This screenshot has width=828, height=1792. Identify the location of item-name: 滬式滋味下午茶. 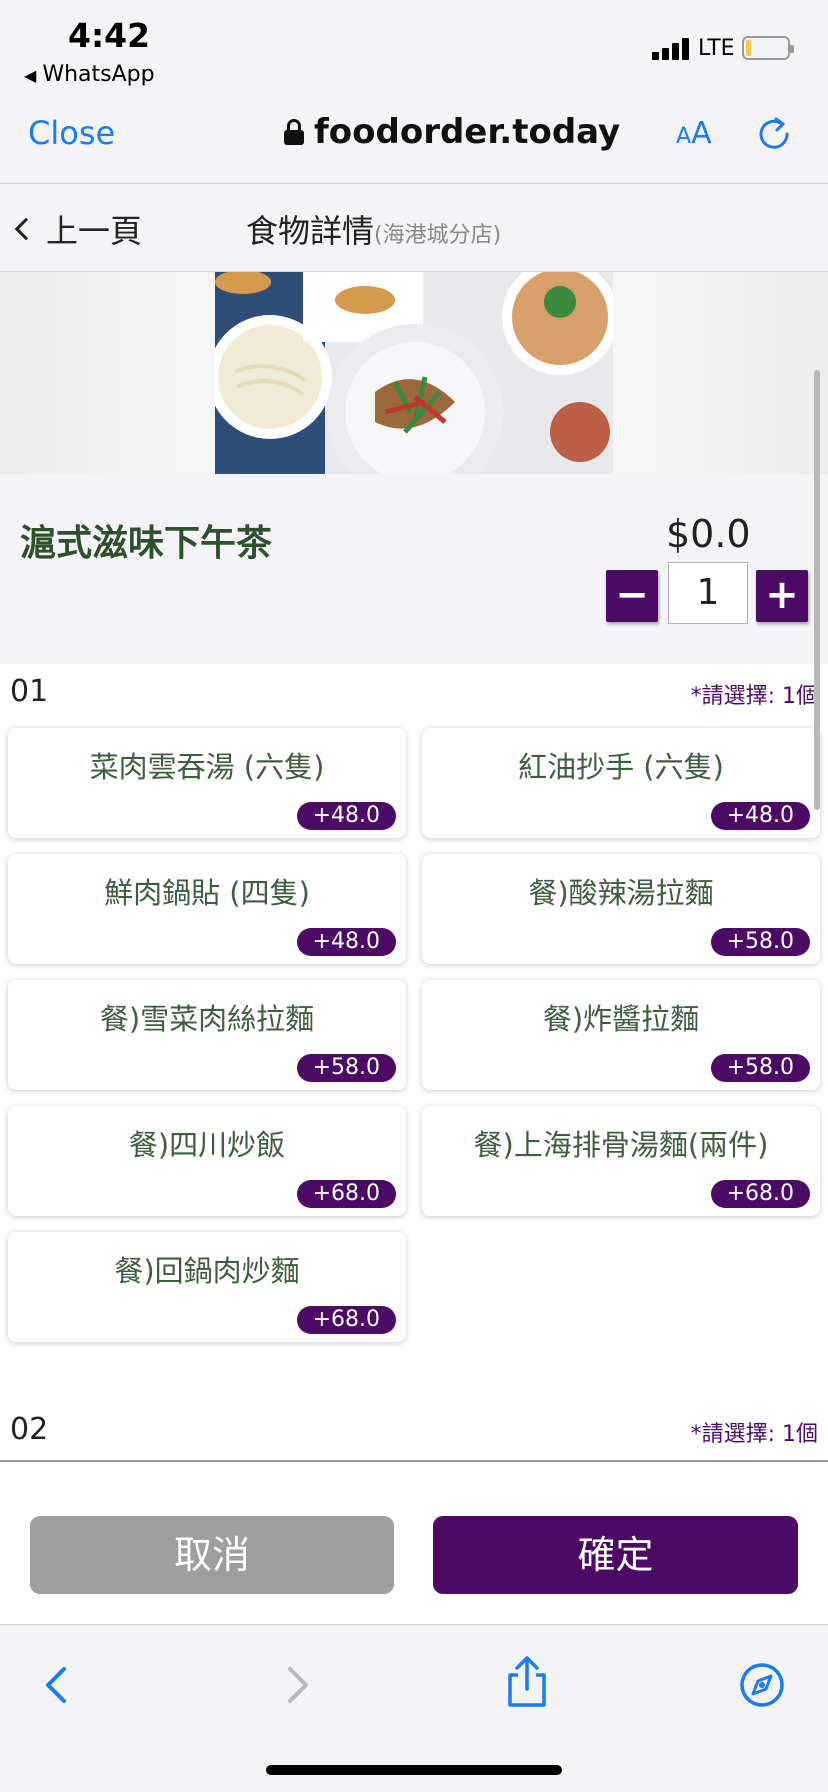
(146, 543).